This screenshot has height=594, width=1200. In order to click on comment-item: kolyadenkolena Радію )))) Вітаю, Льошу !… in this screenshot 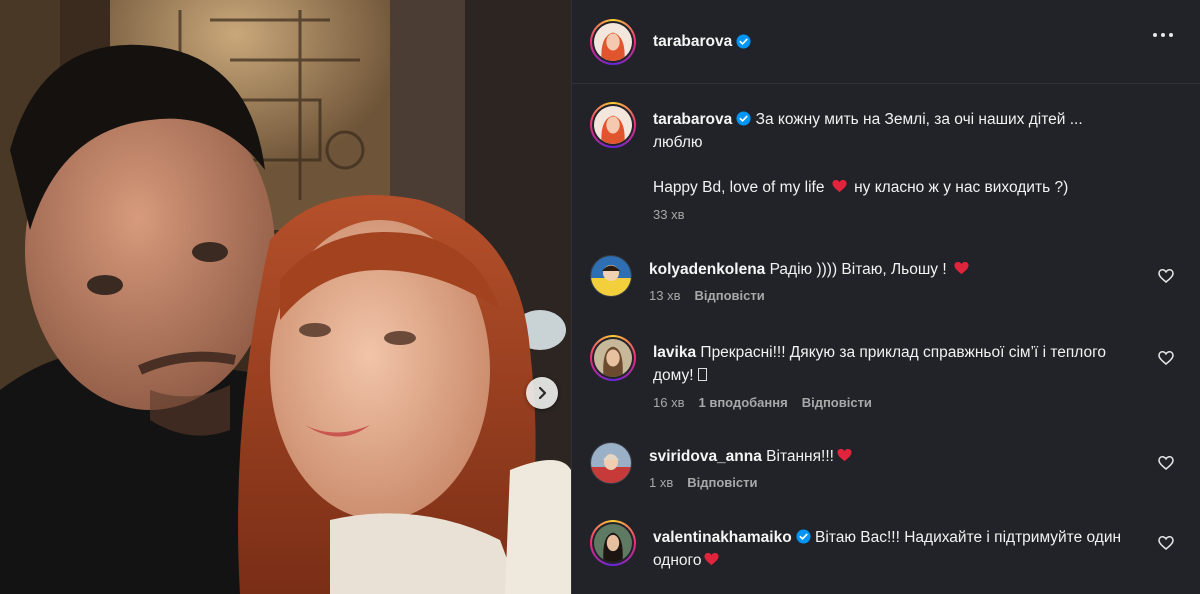, I will do `click(886, 279)`.